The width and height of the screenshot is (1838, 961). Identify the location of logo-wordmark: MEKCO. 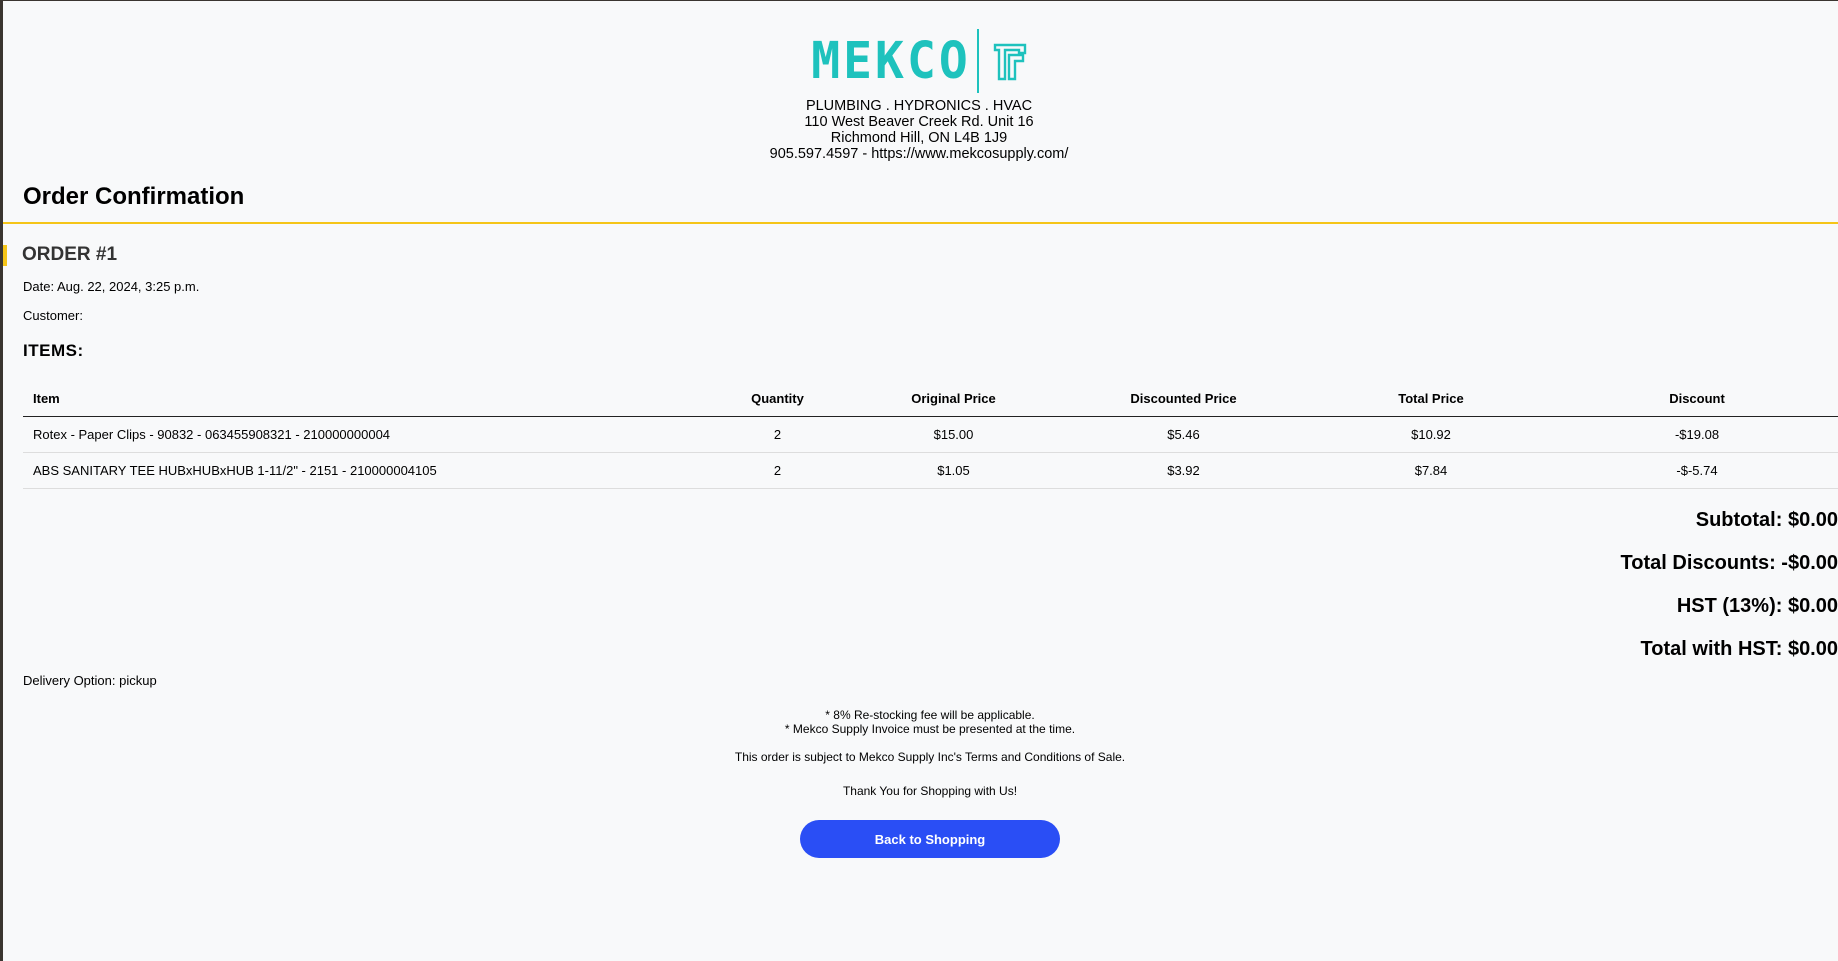
(891, 61).